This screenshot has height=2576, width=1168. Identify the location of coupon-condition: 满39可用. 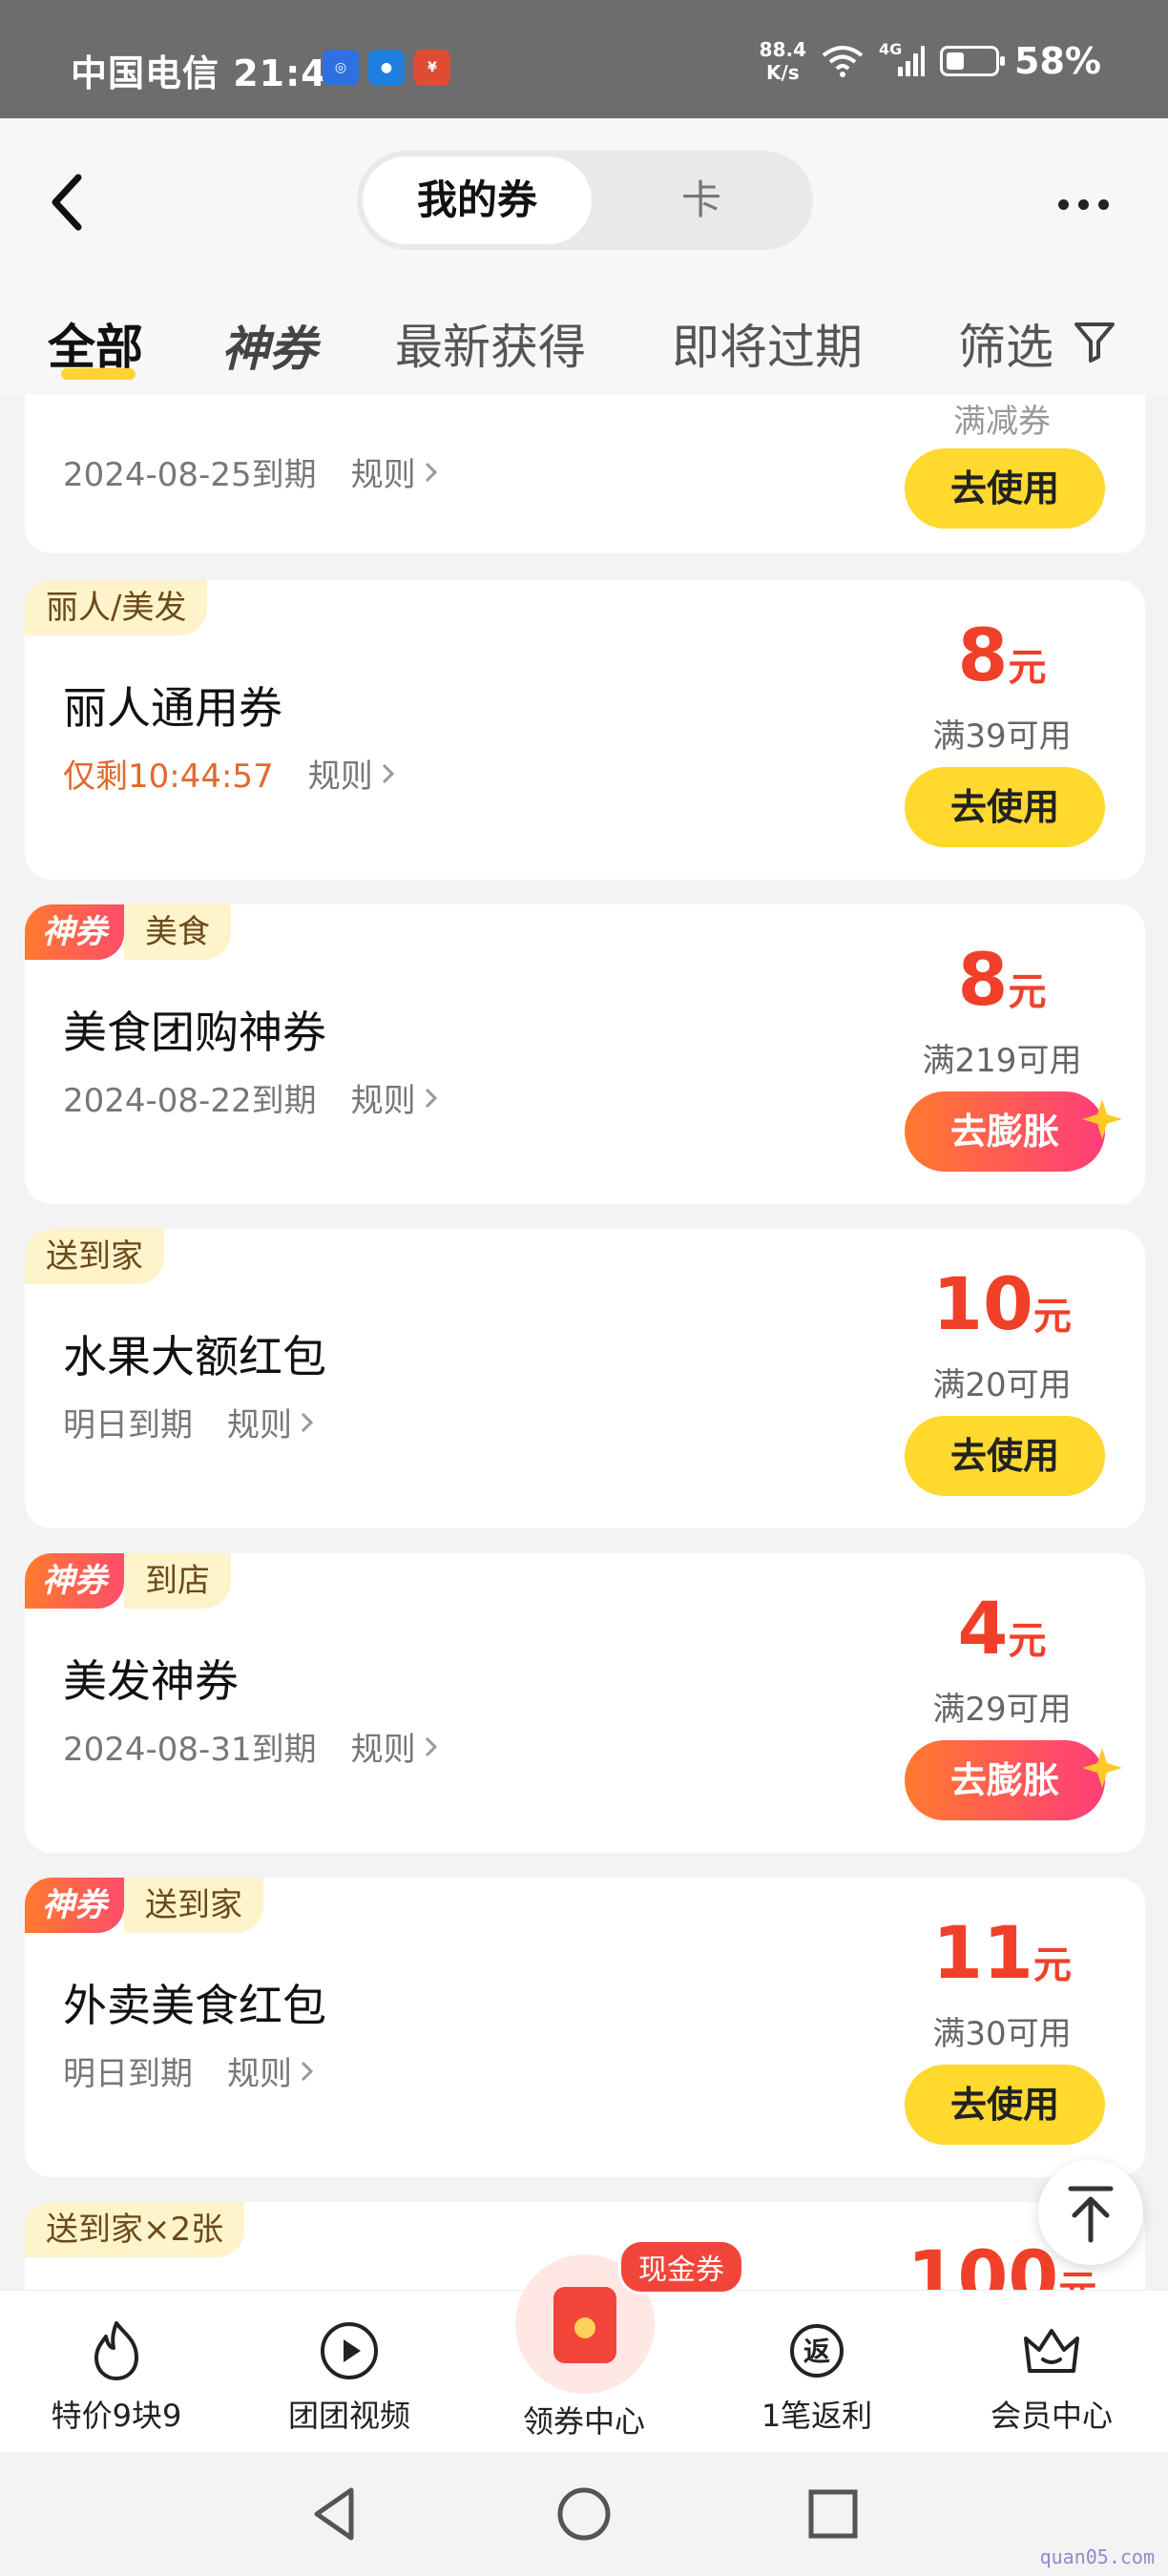
(1002, 736).